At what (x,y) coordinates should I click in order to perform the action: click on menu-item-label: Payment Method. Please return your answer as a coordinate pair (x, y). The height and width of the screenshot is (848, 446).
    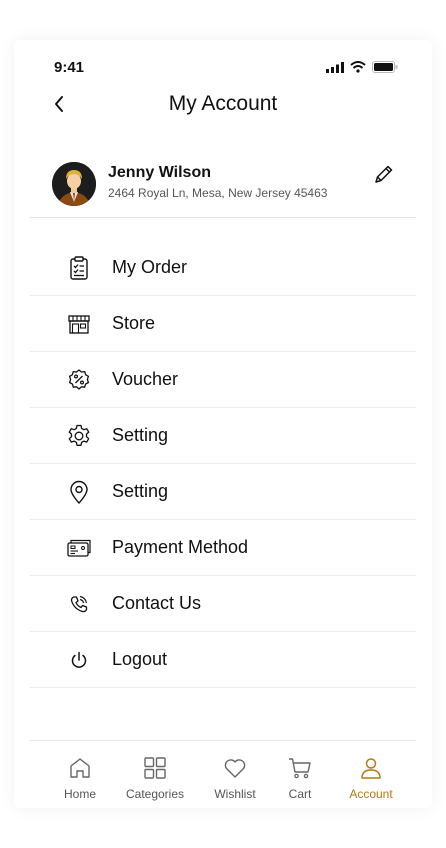
    Looking at the image, I should click on (180, 547).